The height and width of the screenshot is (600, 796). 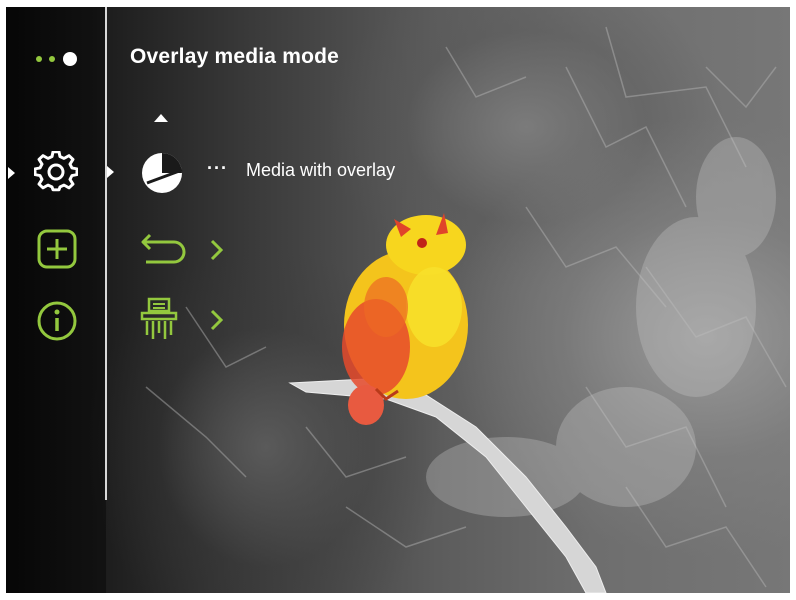 I want to click on menu-option-back, so click(x=164, y=247).